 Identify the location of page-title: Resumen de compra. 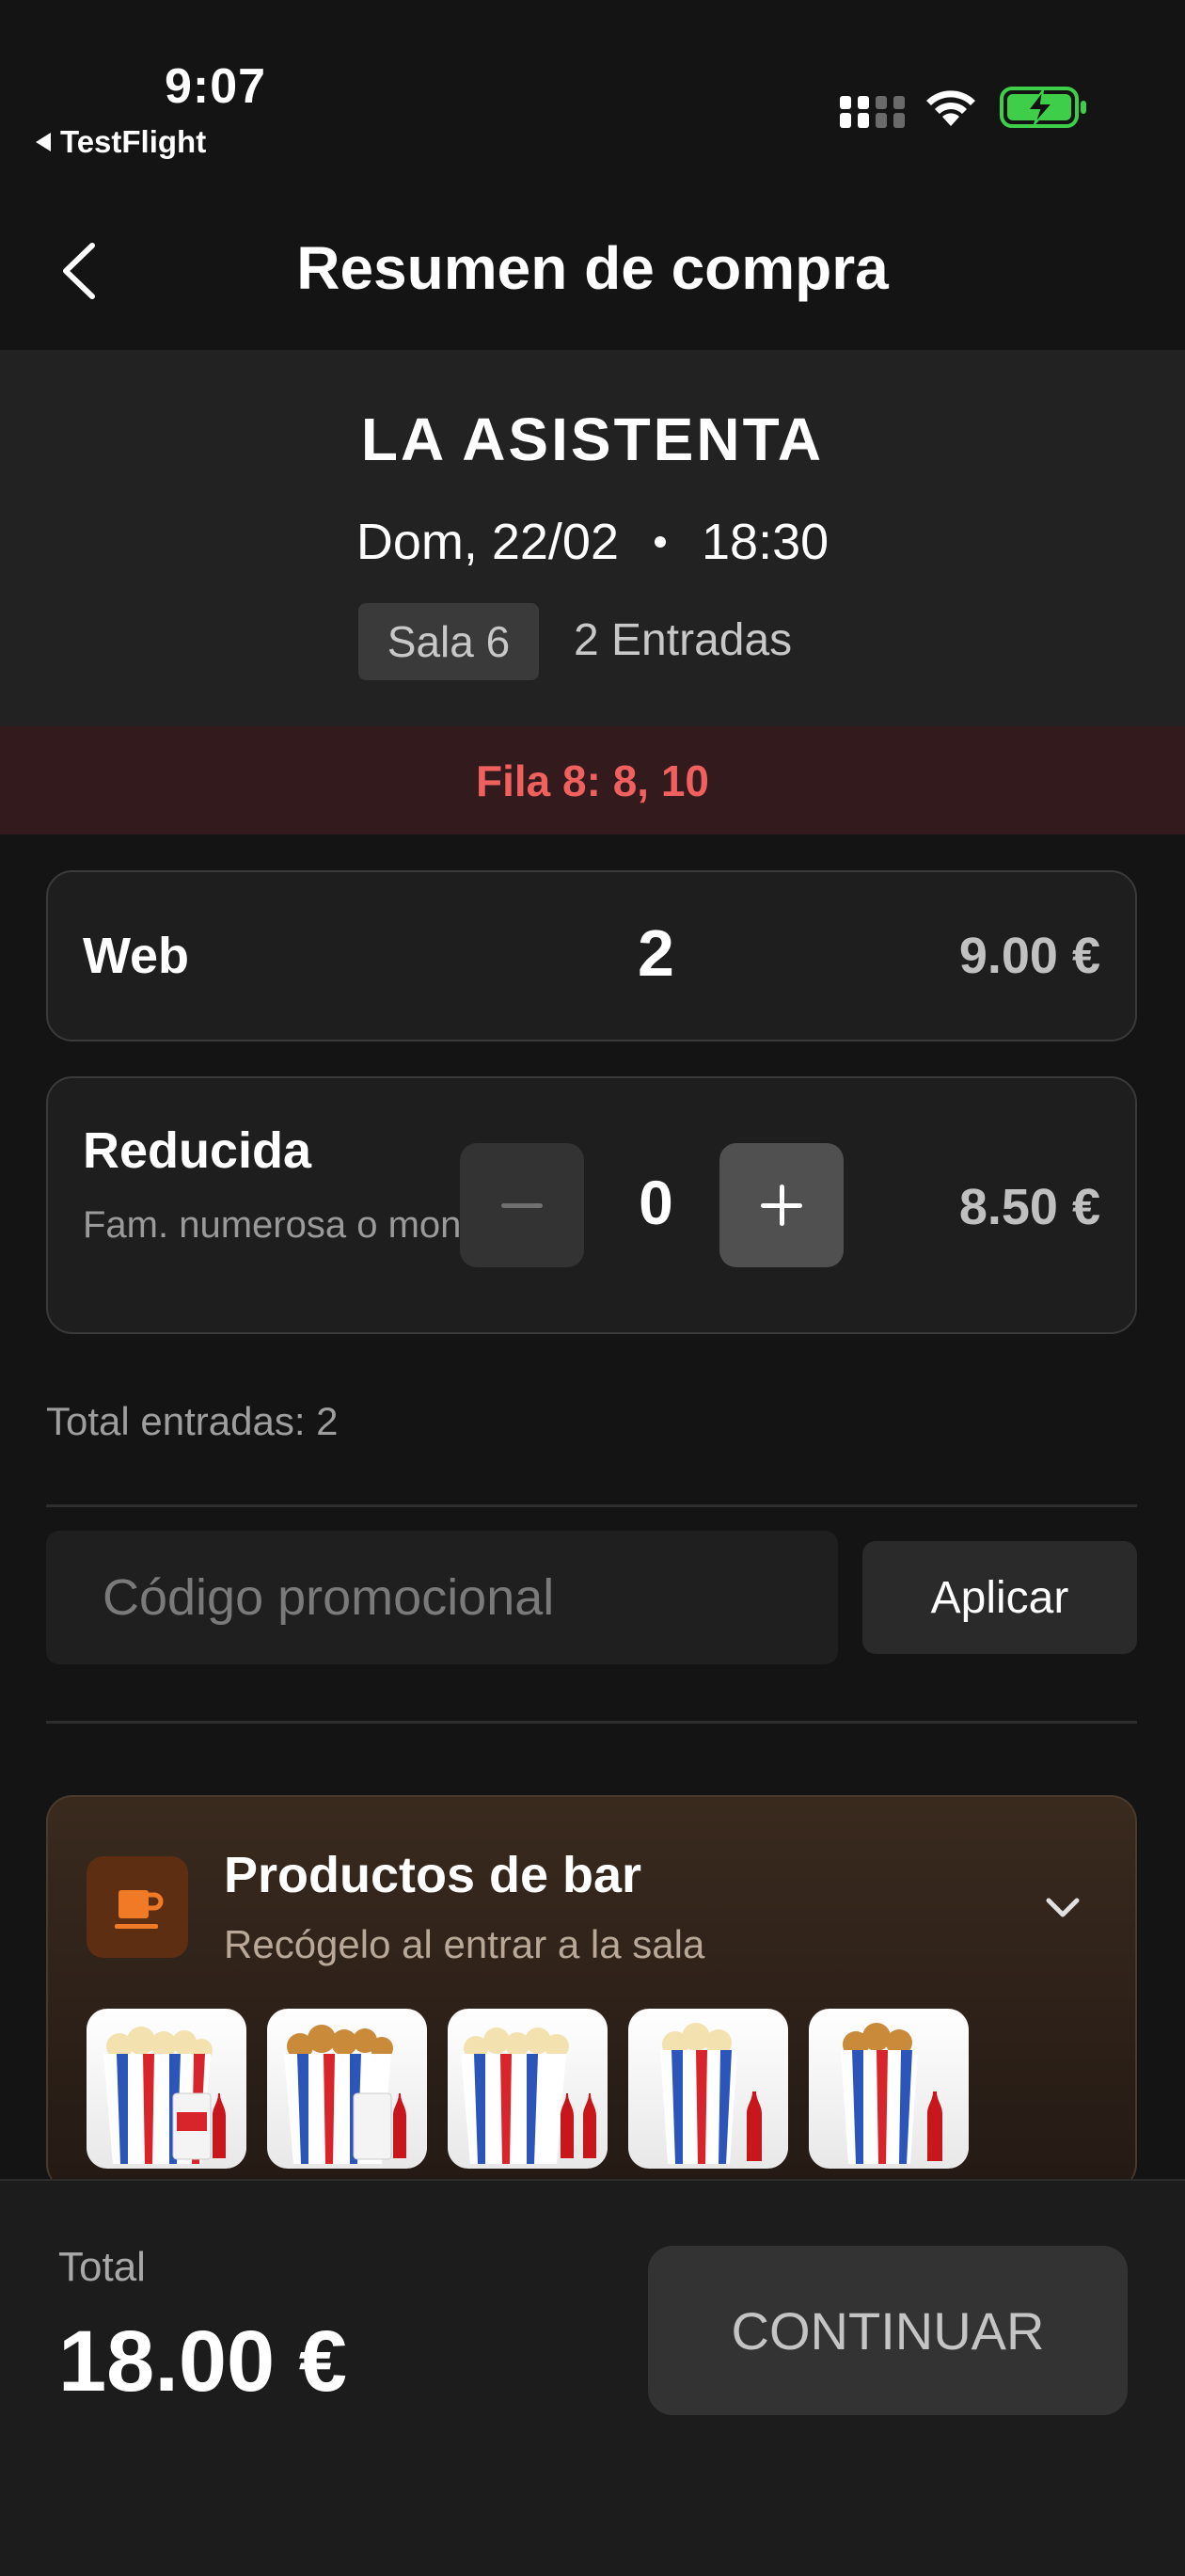
(592, 268).